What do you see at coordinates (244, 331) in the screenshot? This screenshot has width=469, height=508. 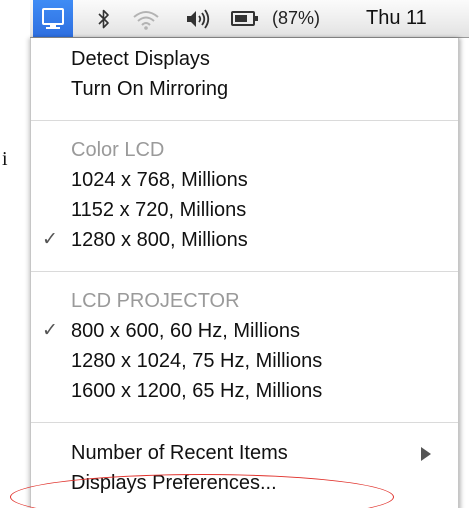 I see `menu-item-resolution-800x600: ✓ 800 x 600, 60 Hz, Millions` at bounding box center [244, 331].